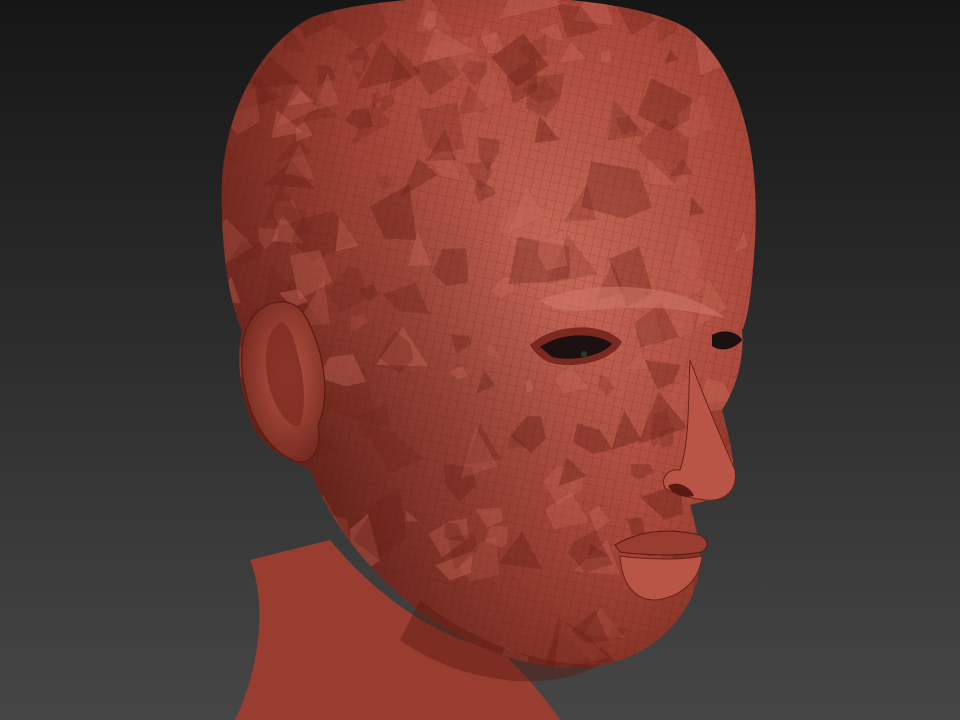 This screenshot has width=960, height=720. What do you see at coordinates (584, 354) in the screenshot?
I see `pupil` at bounding box center [584, 354].